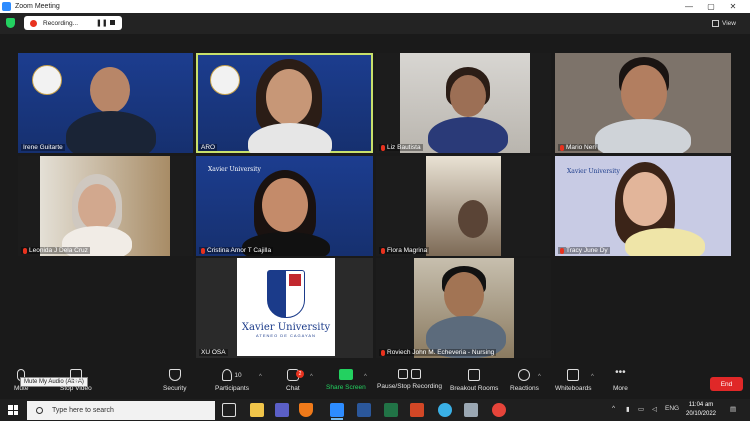 The image size is (750, 421). Describe the element at coordinates (417, 410) in the screenshot. I see `powerpoint-icon` at that location.